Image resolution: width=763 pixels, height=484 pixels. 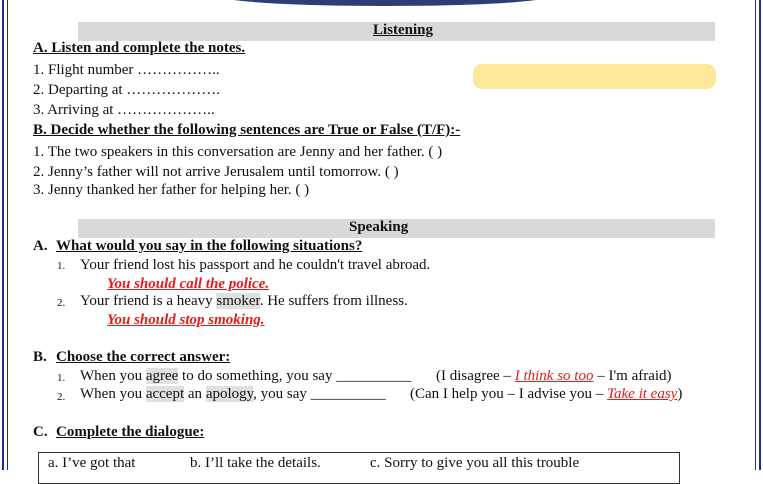 I want to click on speaking-a-label: A., so click(x=40, y=246).